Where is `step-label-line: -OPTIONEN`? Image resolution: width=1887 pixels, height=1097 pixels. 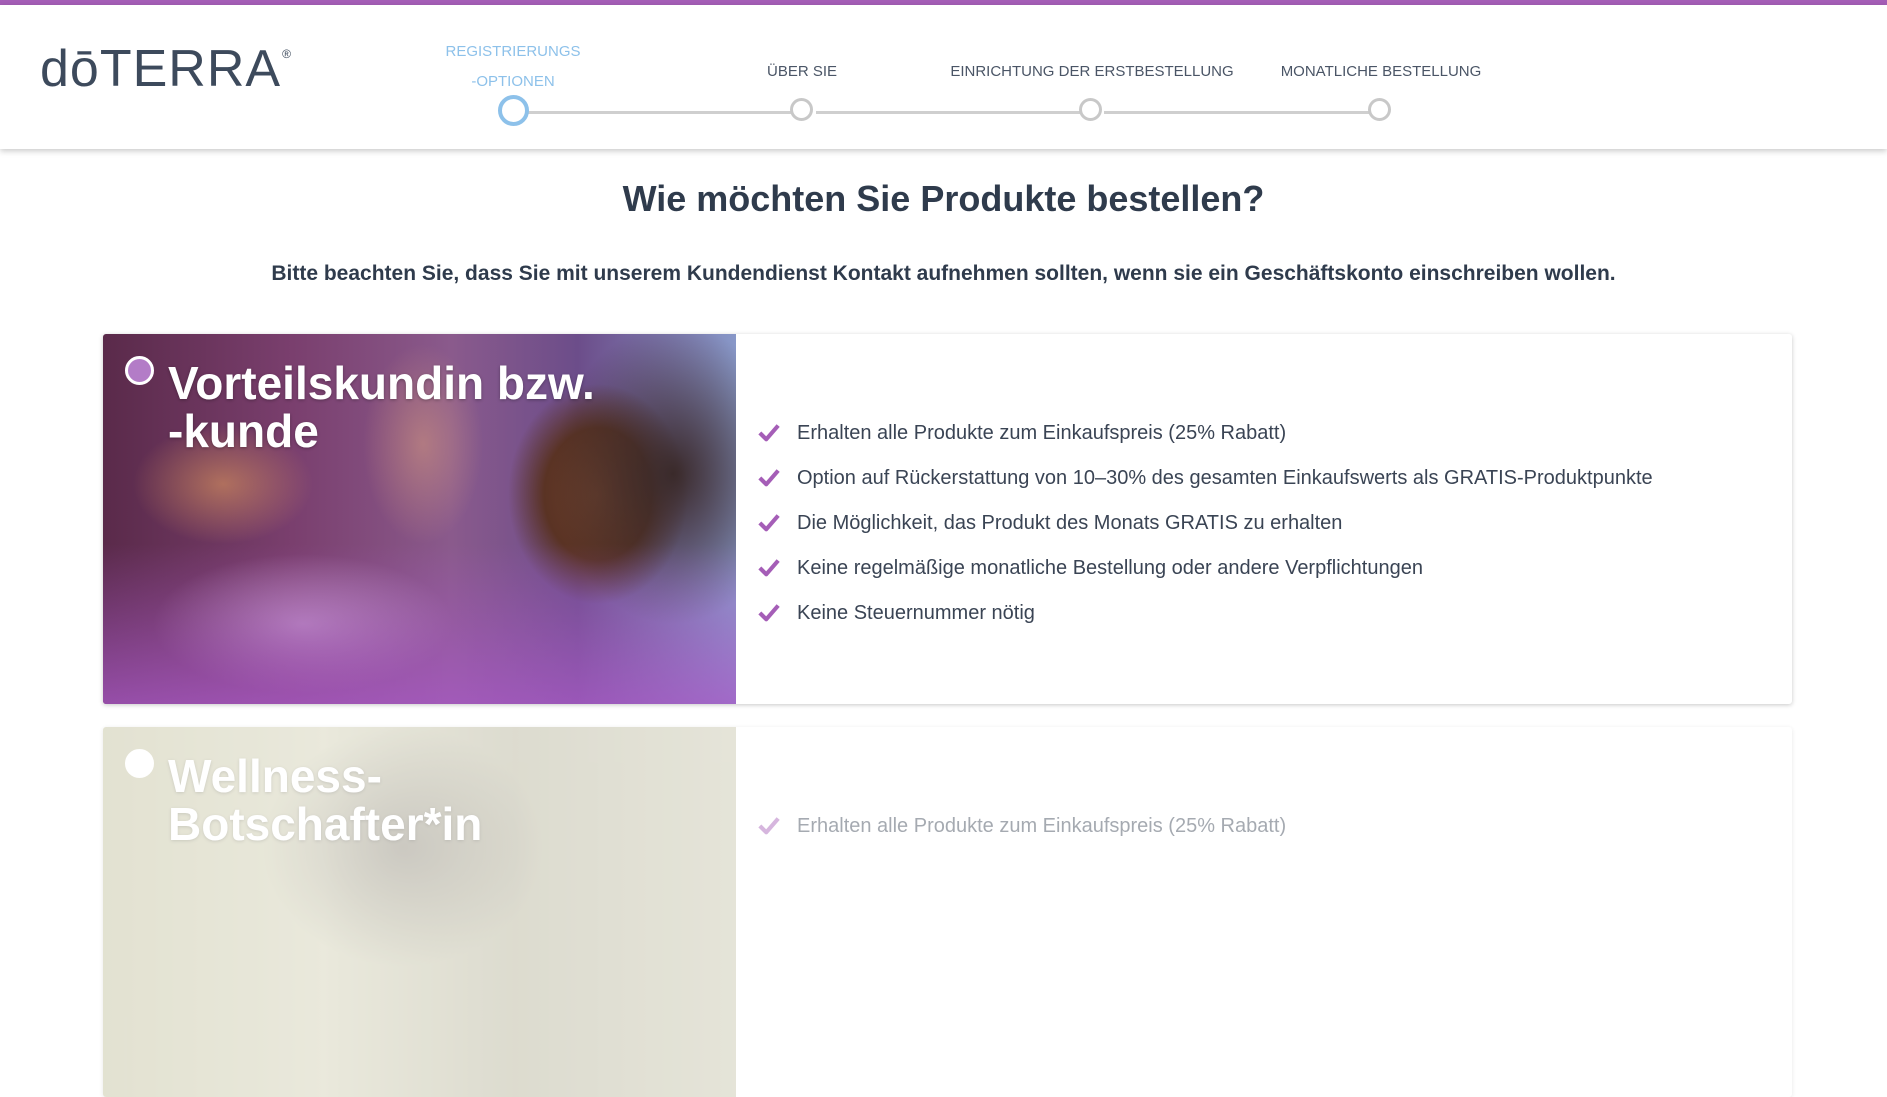
step-label-line: -OPTIONEN is located at coordinates (513, 81).